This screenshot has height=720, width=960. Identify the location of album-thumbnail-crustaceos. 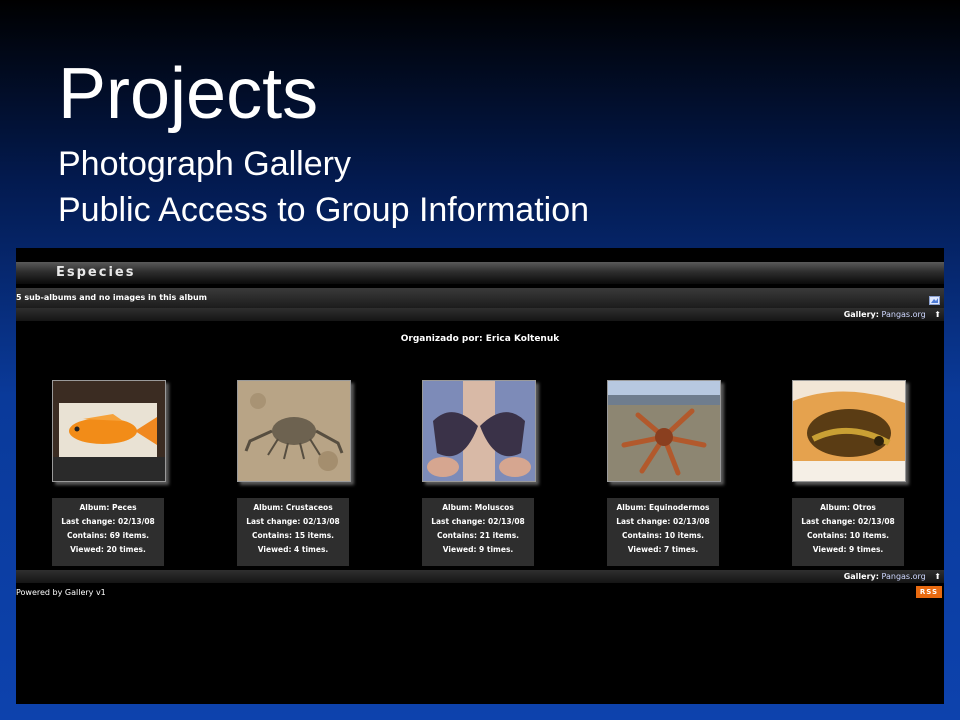
(294, 431).